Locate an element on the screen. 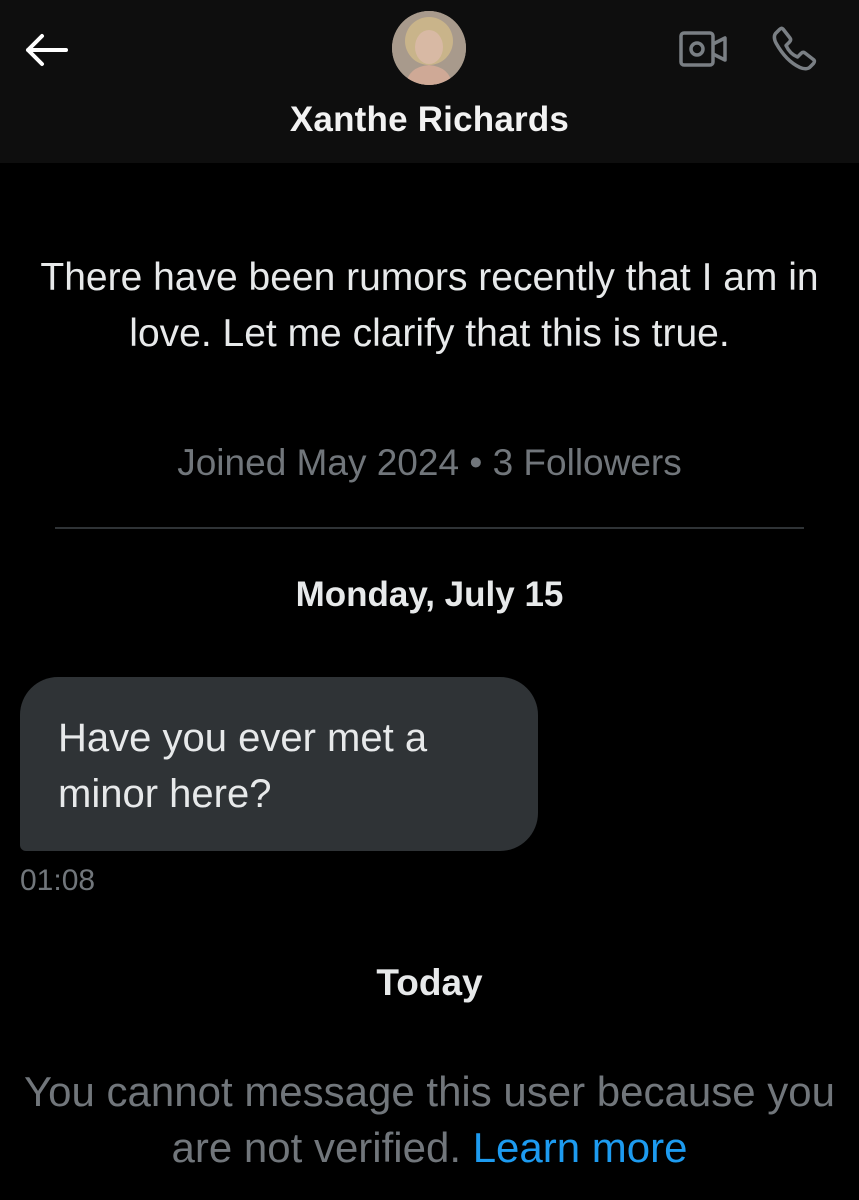 This screenshot has height=1200, width=859. divider is located at coordinates (429, 528).